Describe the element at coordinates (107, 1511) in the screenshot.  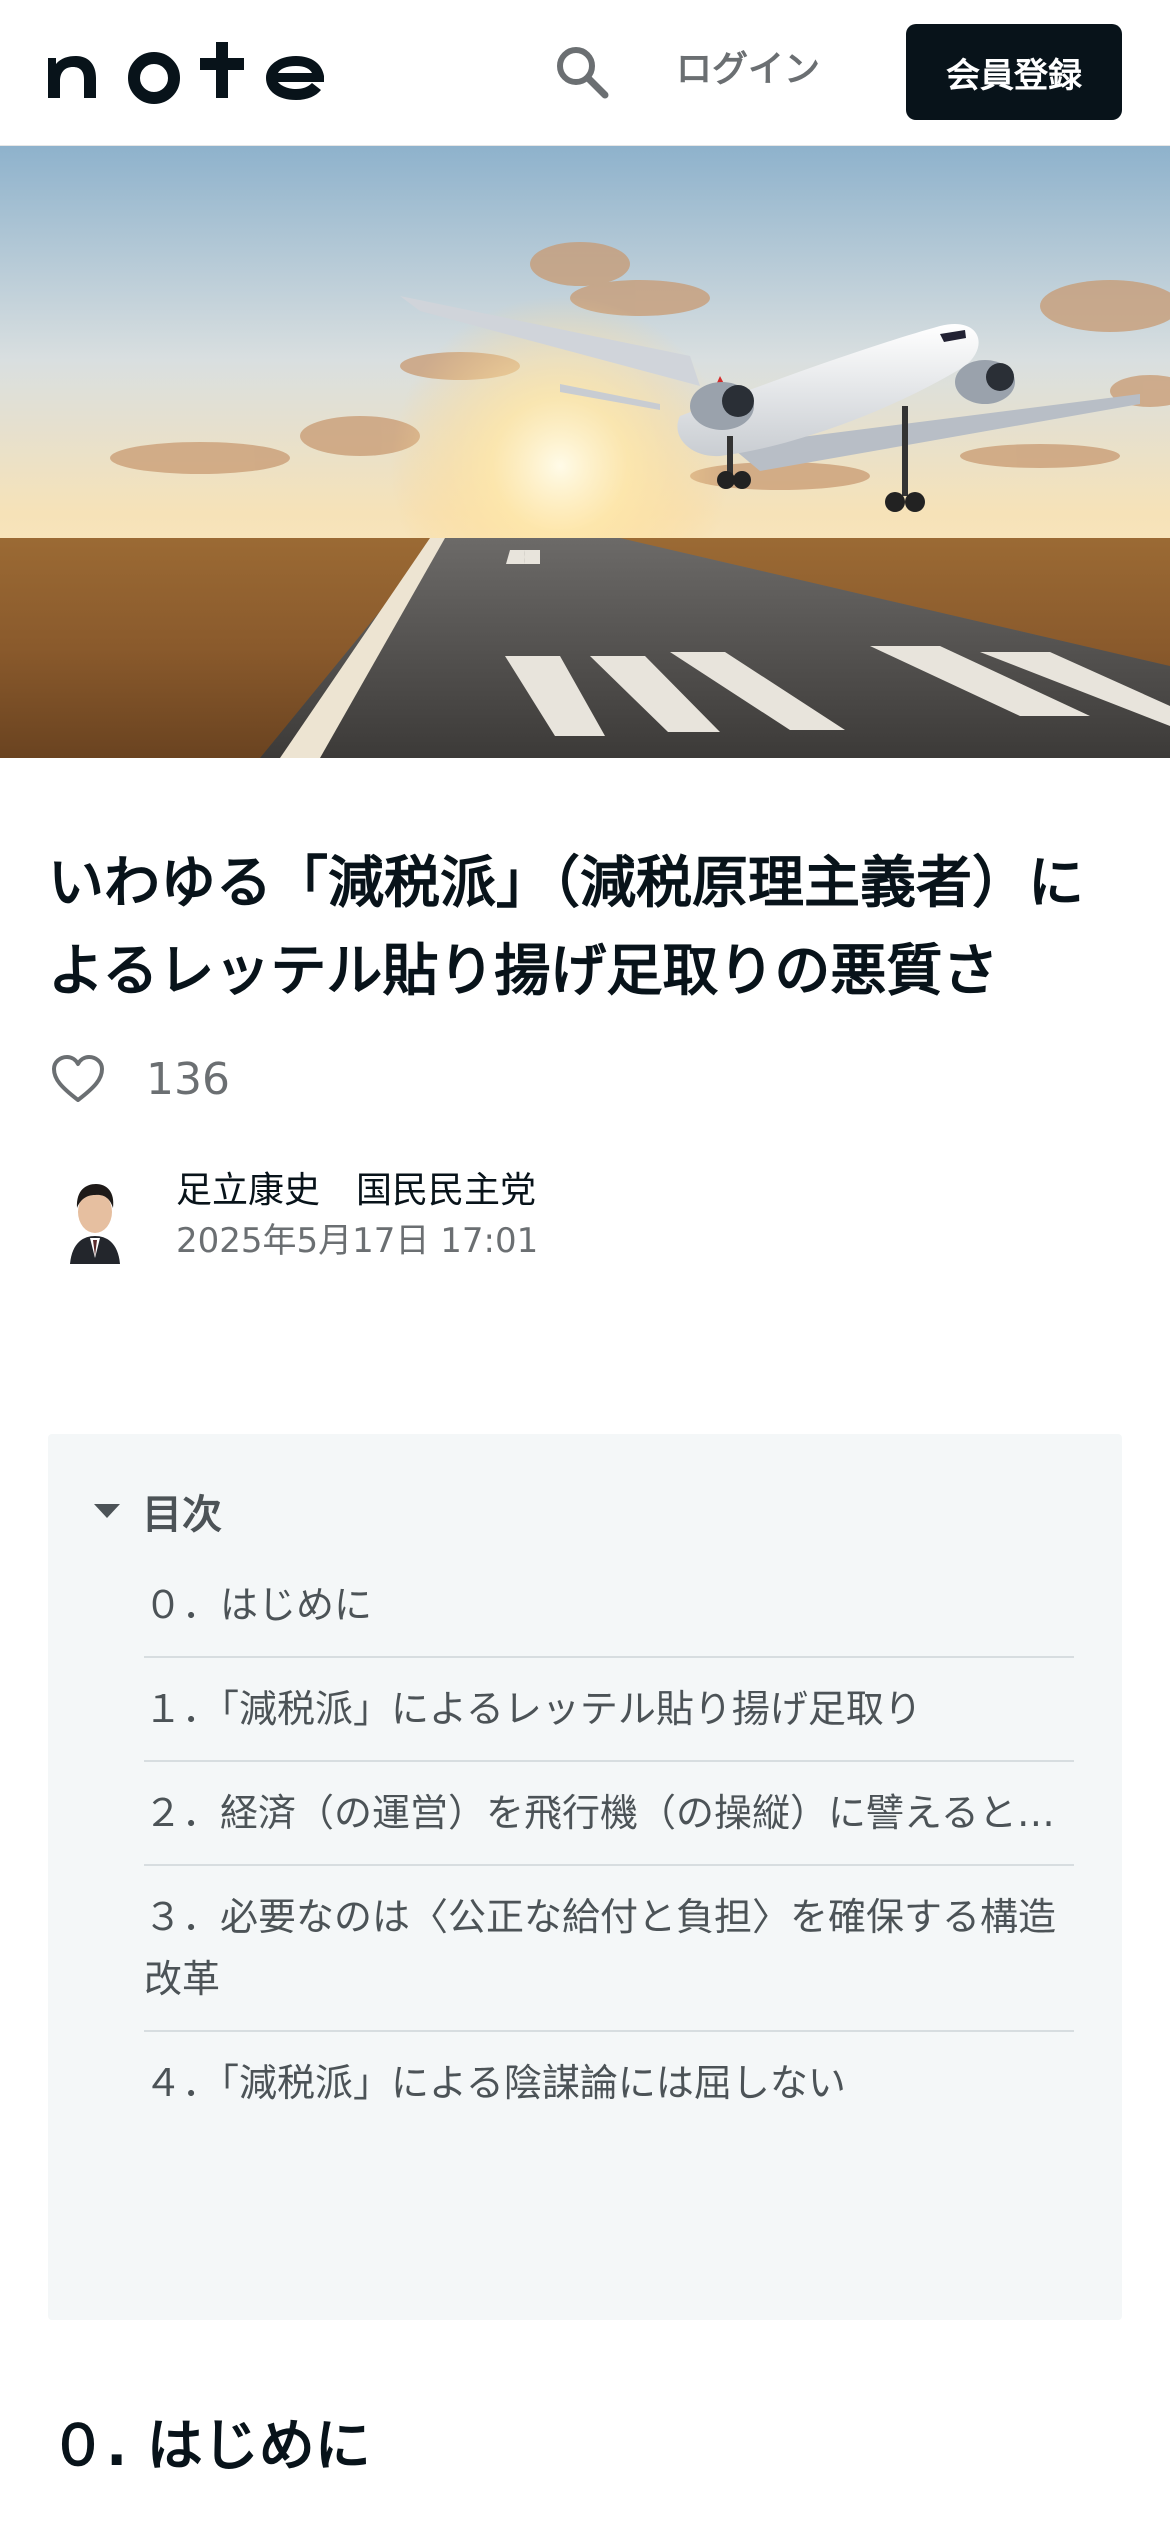
I see `caret-down-icon` at that location.